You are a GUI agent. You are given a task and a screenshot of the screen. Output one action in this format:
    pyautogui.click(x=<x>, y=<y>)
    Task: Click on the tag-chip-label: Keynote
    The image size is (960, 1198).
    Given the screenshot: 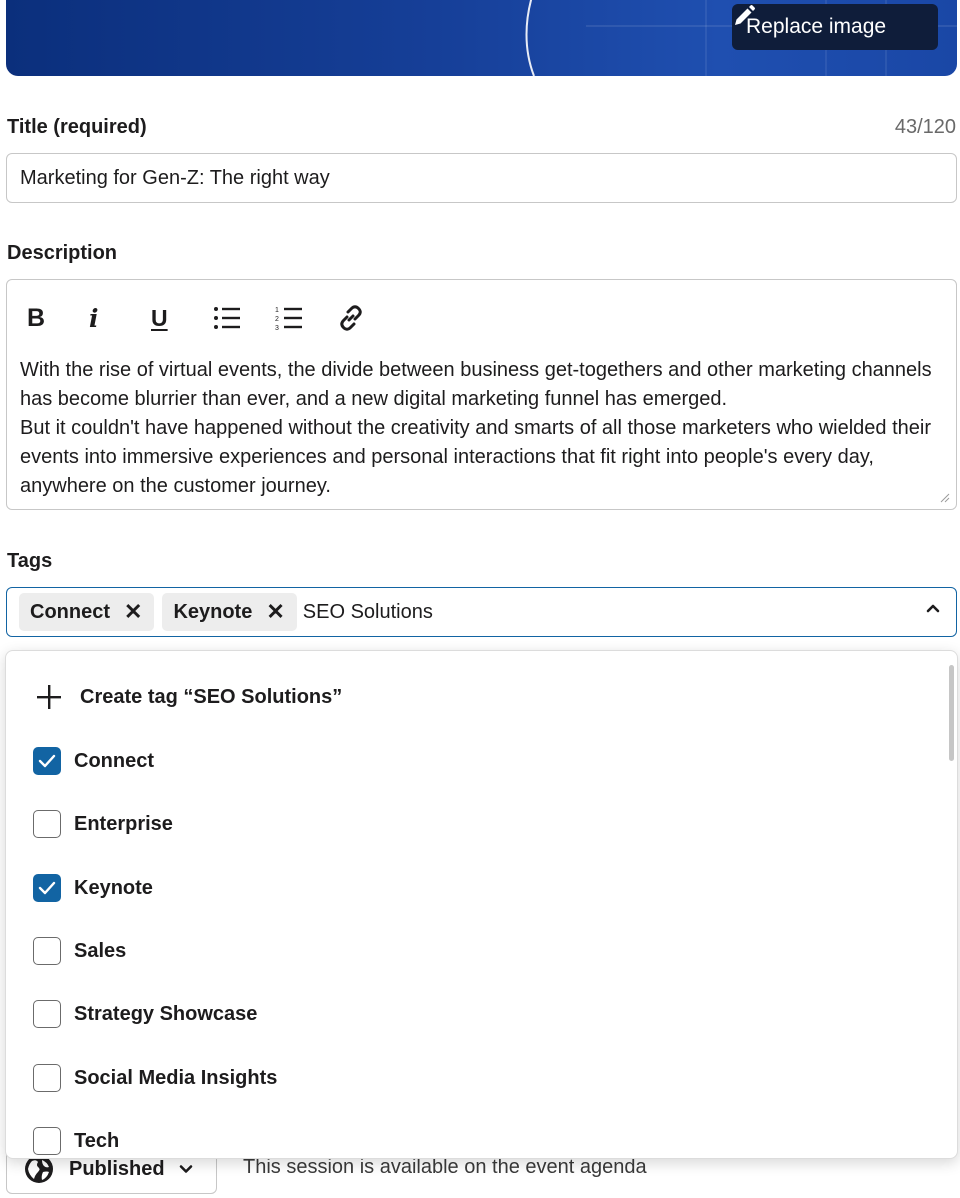 What is the action you would take?
    pyautogui.click(x=213, y=611)
    